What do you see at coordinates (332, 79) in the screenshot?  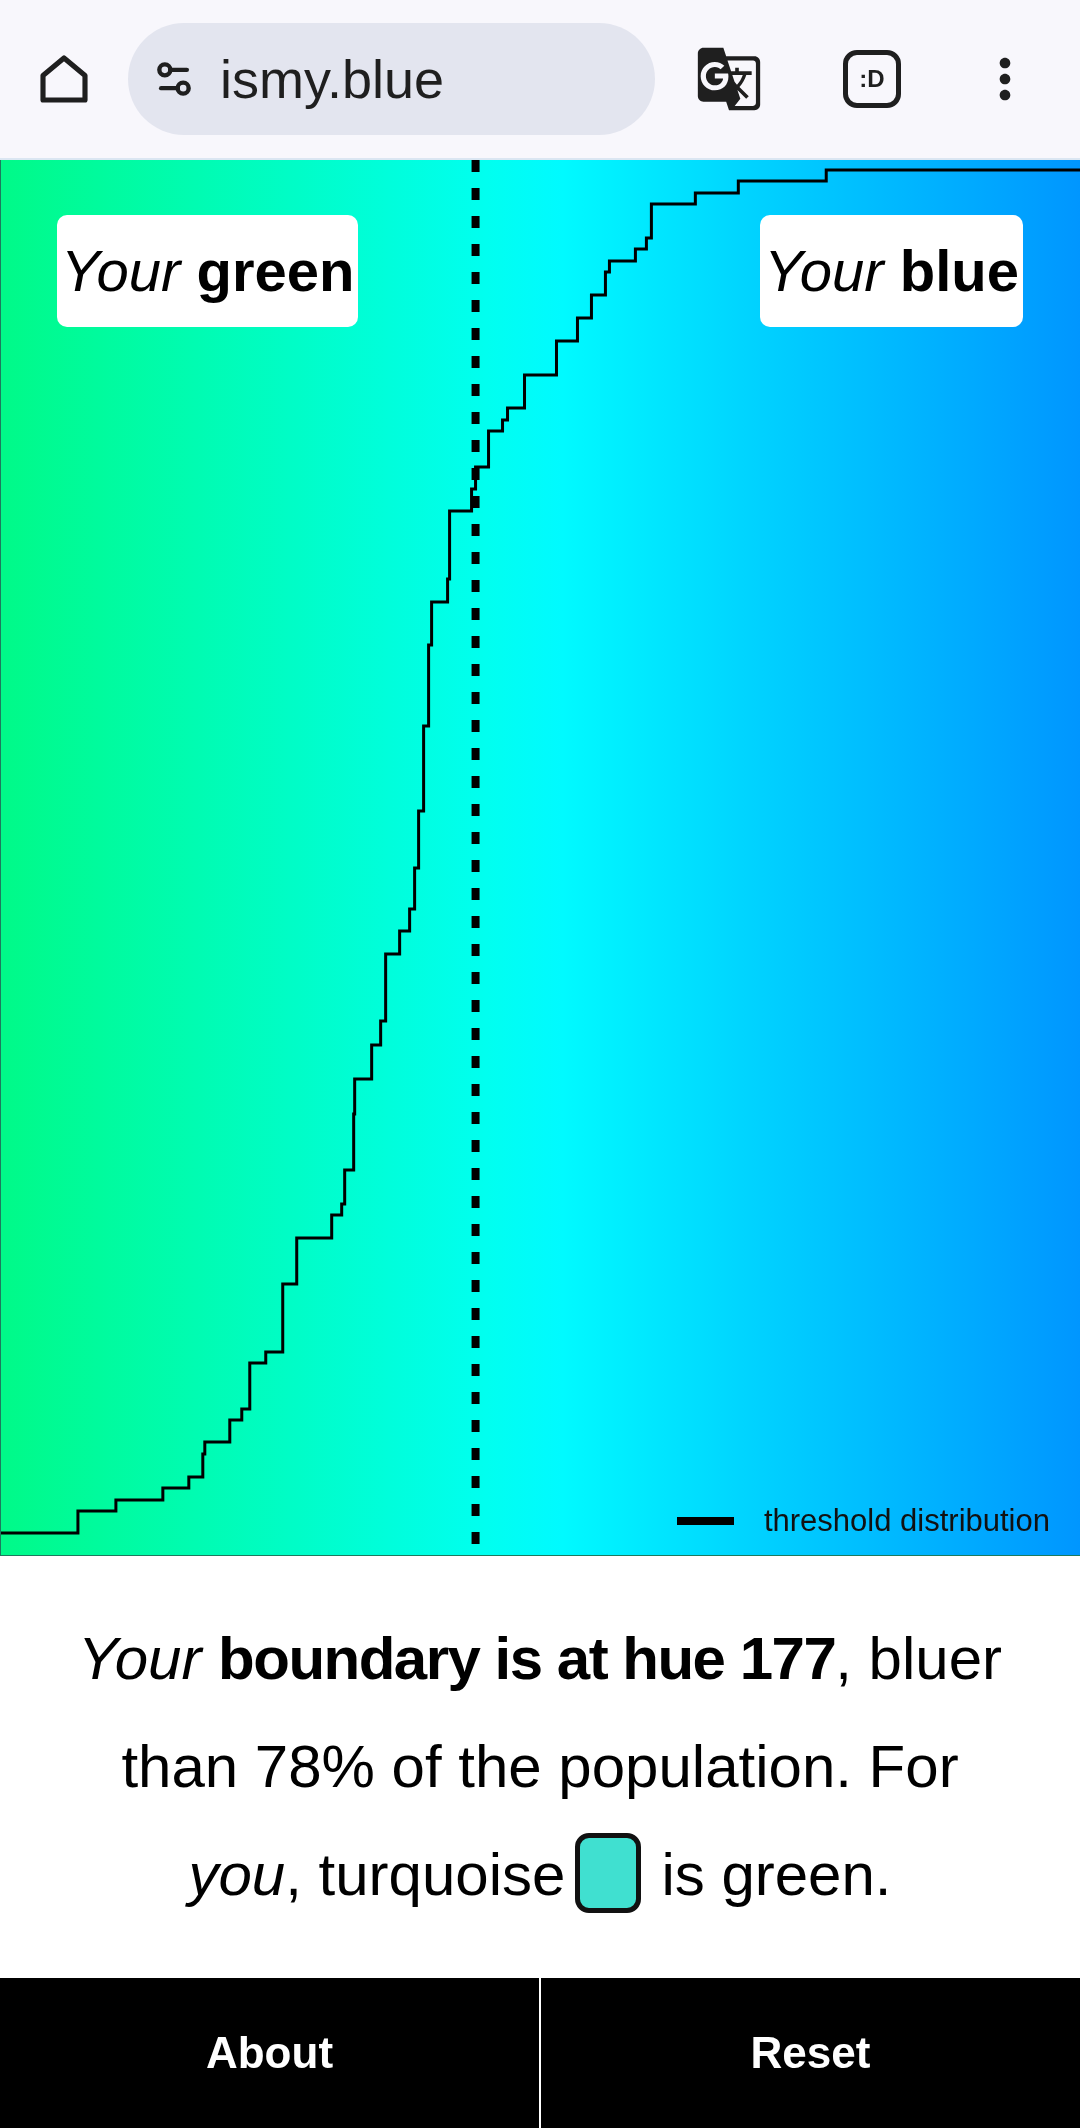 I see `url-text: ismy.blue` at bounding box center [332, 79].